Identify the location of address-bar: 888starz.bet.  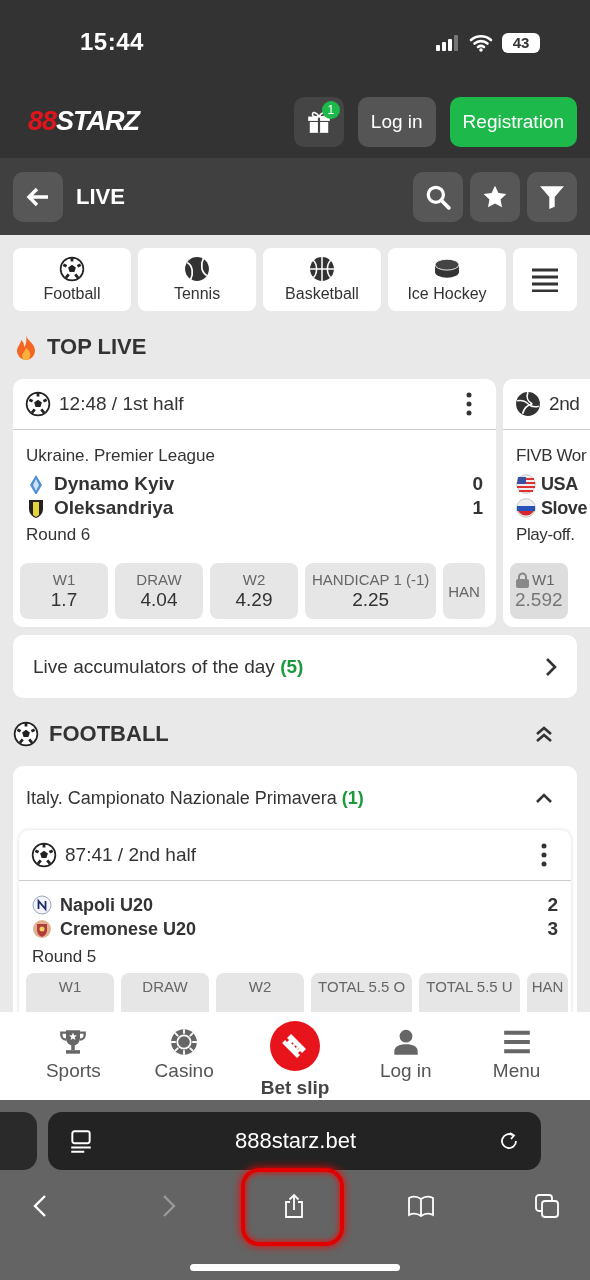
(294, 1141).